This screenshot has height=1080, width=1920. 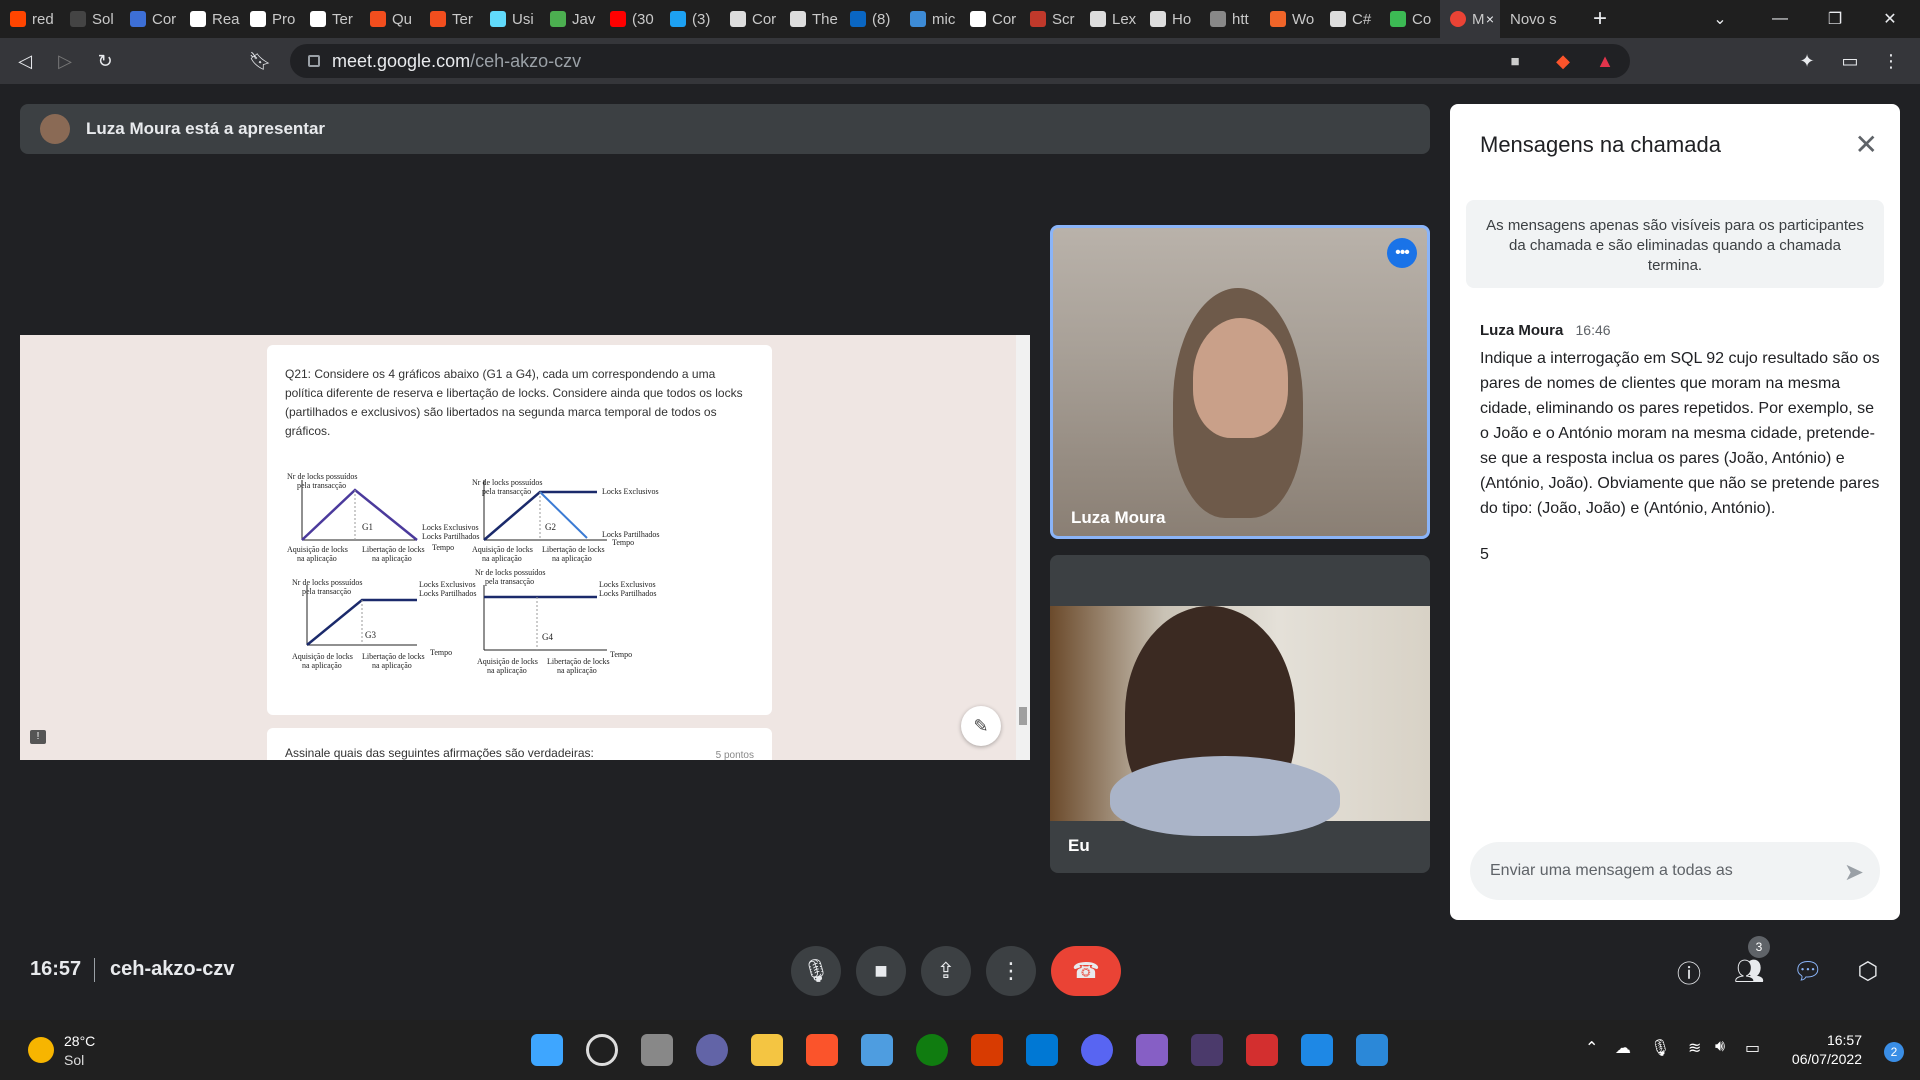 What do you see at coordinates (1490, 19) in the screenshot?
I see `close-tab-icon: ×` at bounding box center [1490, 19].